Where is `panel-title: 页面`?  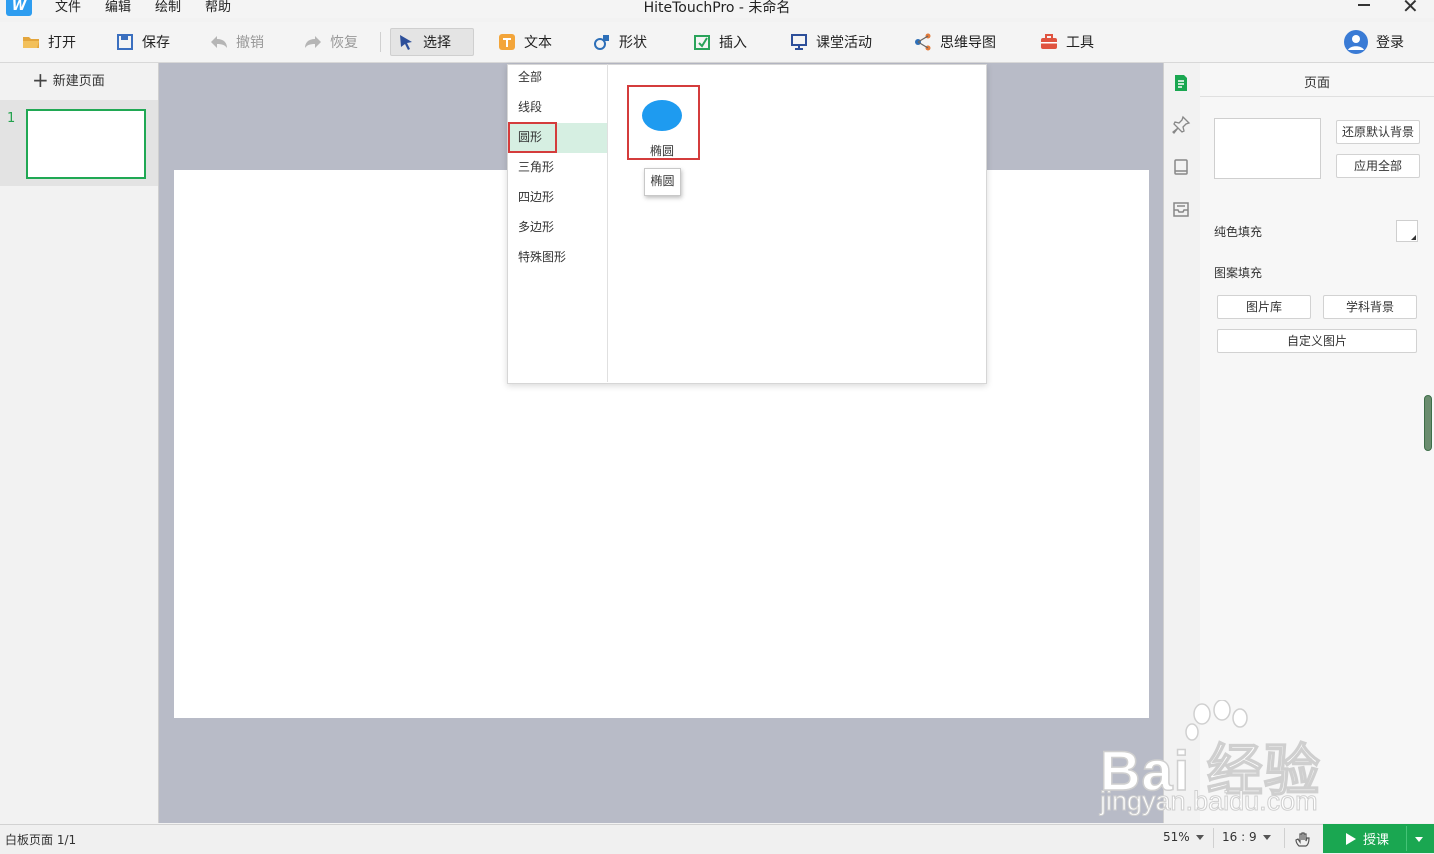 panel-title: 页面 is located at coordinates (1316, 83).